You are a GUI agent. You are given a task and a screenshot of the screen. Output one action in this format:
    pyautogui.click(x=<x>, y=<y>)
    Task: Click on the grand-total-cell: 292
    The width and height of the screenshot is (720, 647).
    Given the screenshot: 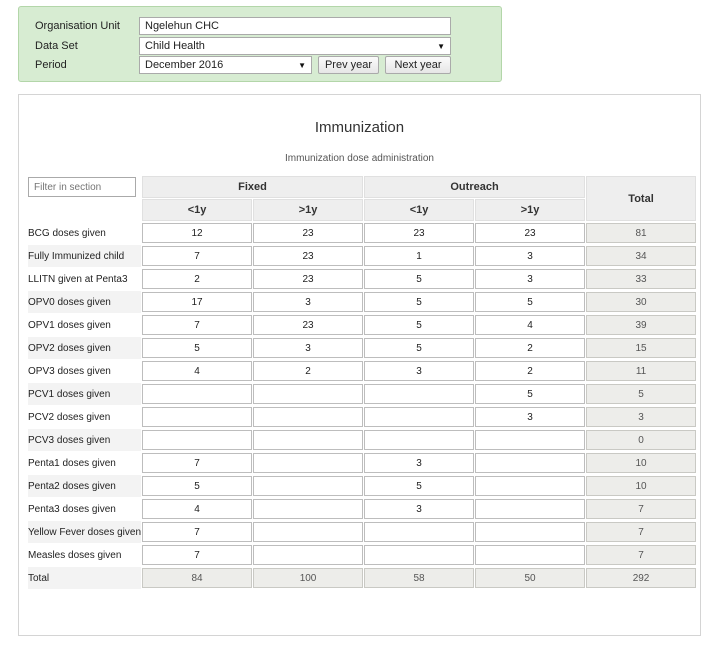 What is the action you would take?
    pyautogui.click(x=641, y=578)
    